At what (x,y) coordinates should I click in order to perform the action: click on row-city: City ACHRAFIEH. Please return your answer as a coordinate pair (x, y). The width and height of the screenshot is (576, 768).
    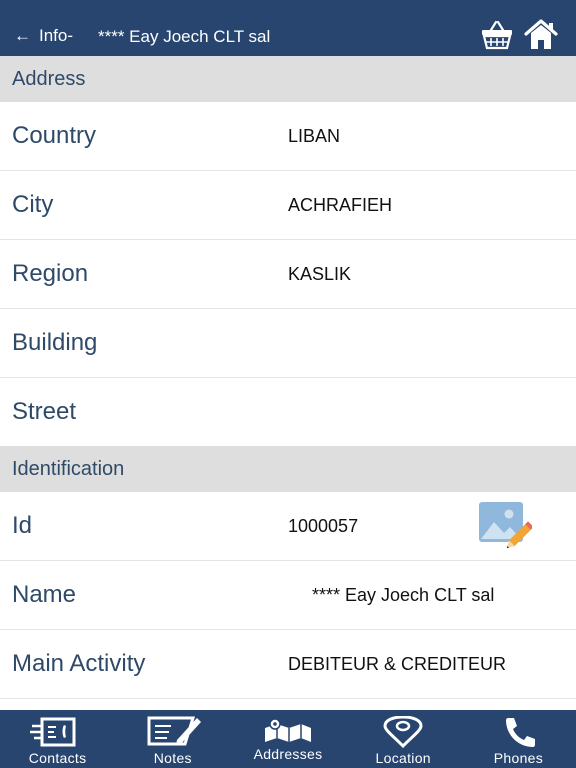
    Looking at the image, I should click on (288, 205).